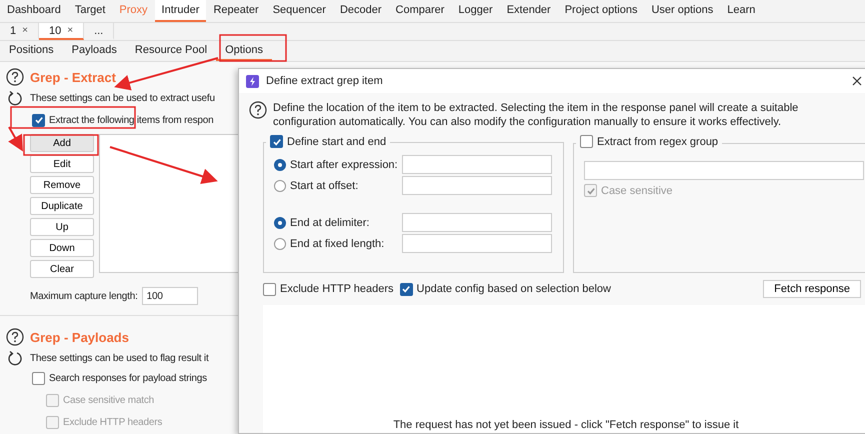 This screenshot has width=865, height=434. What do you see at coordinates (252, 81) in the screenshot?
I see `app-icon` at bounding box center [252, 81].